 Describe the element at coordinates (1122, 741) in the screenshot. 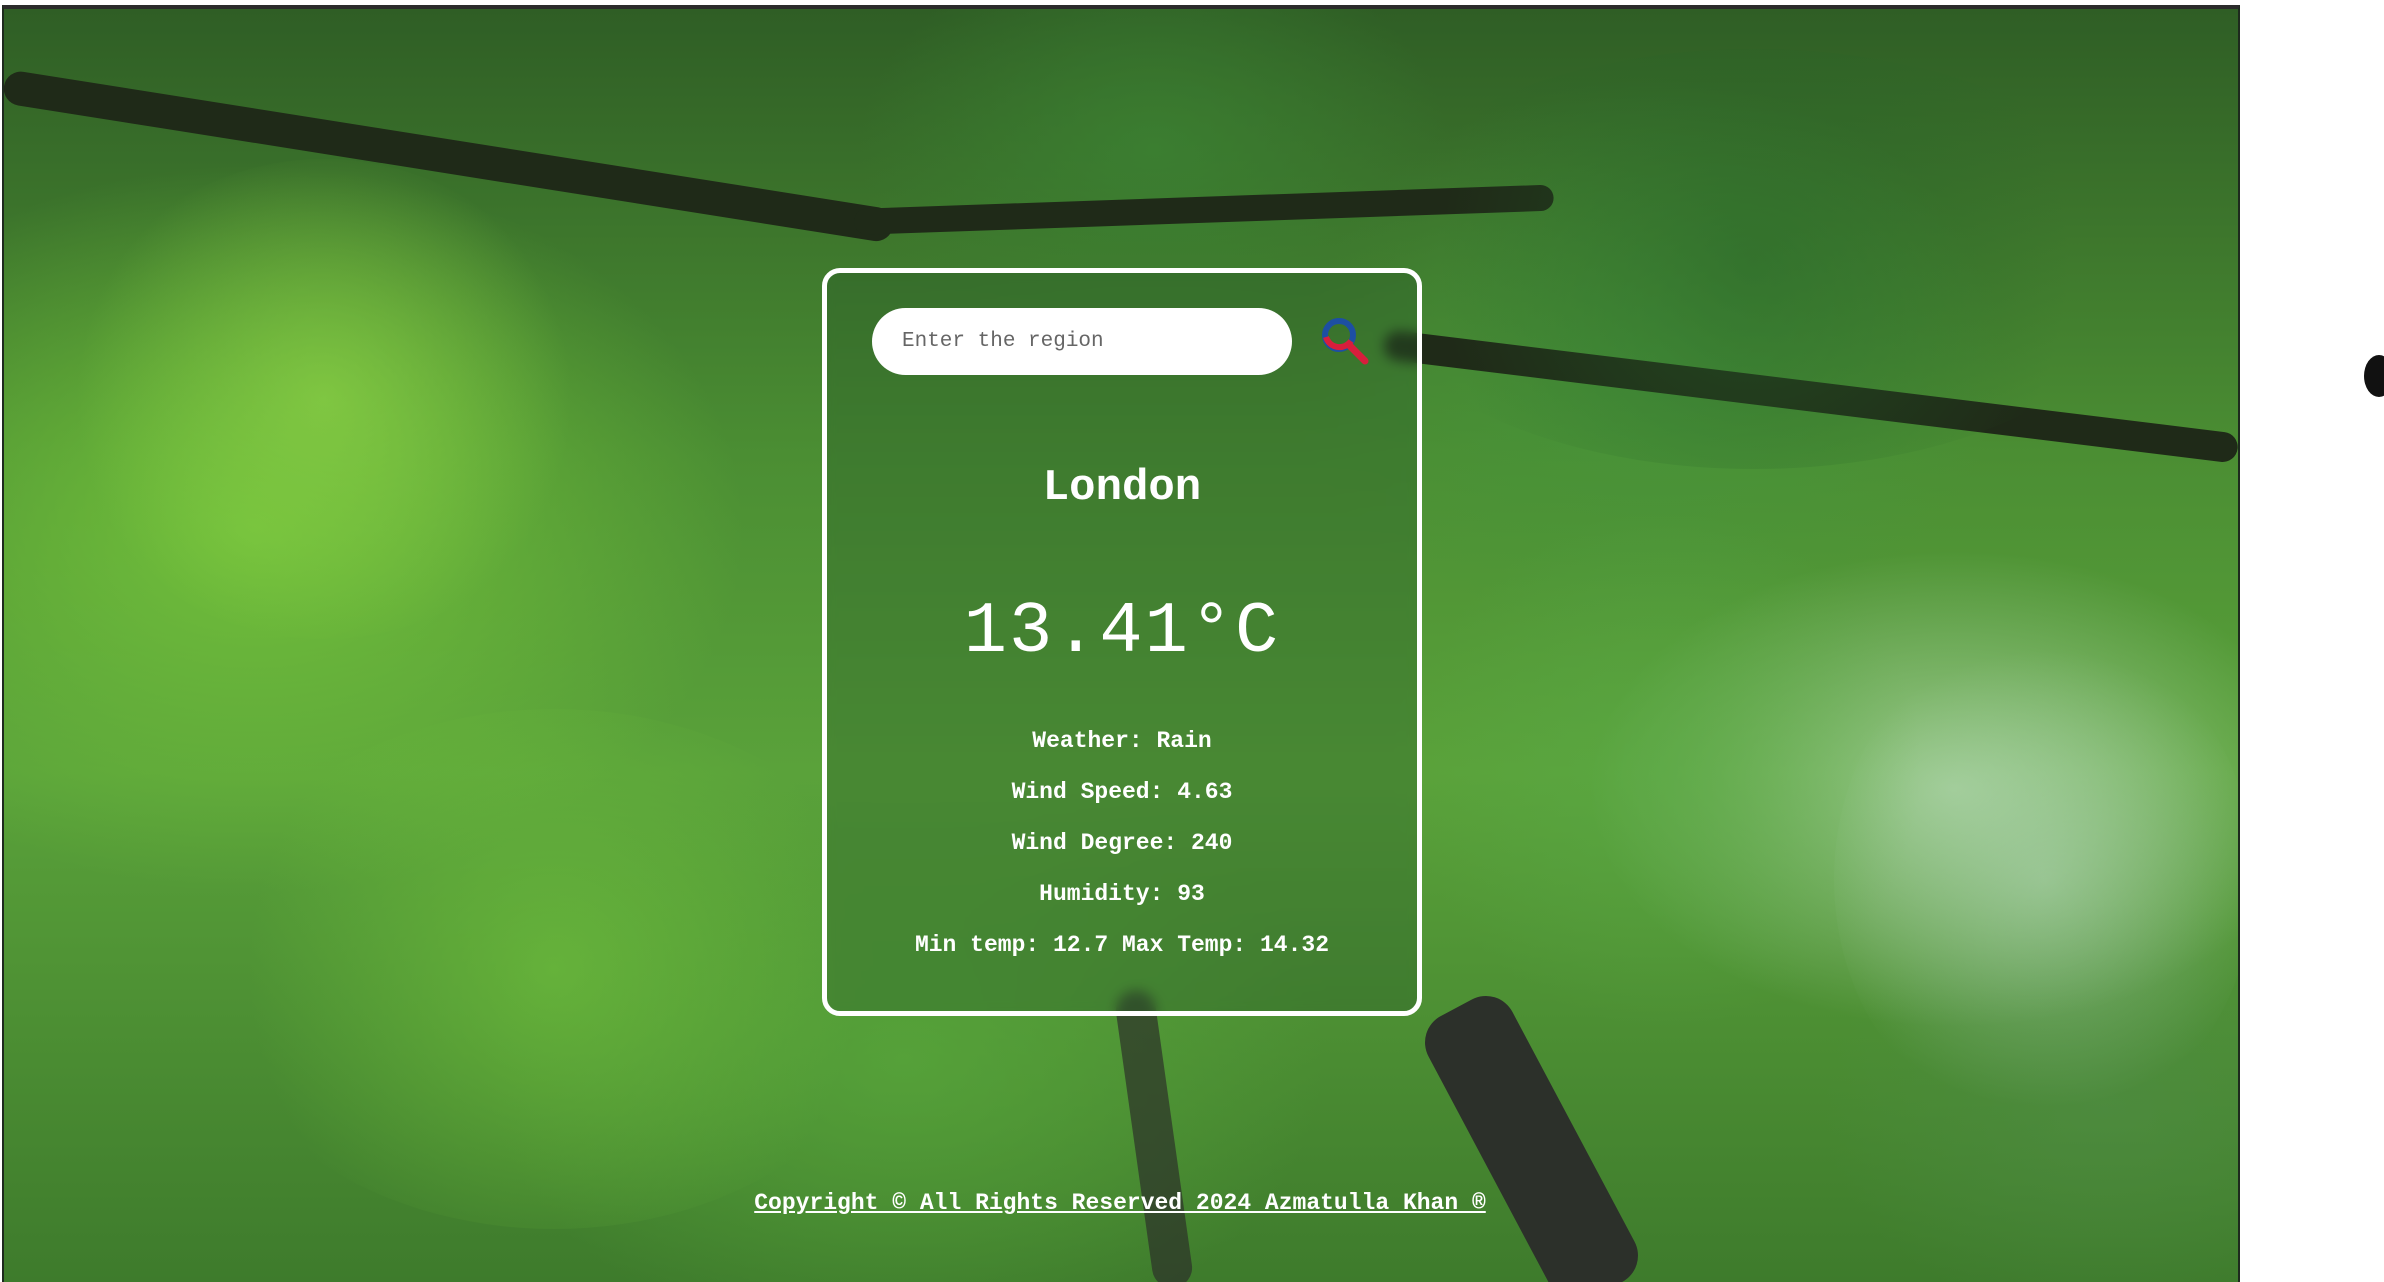

I see `weather-condition: Weather: Rain` at that location.